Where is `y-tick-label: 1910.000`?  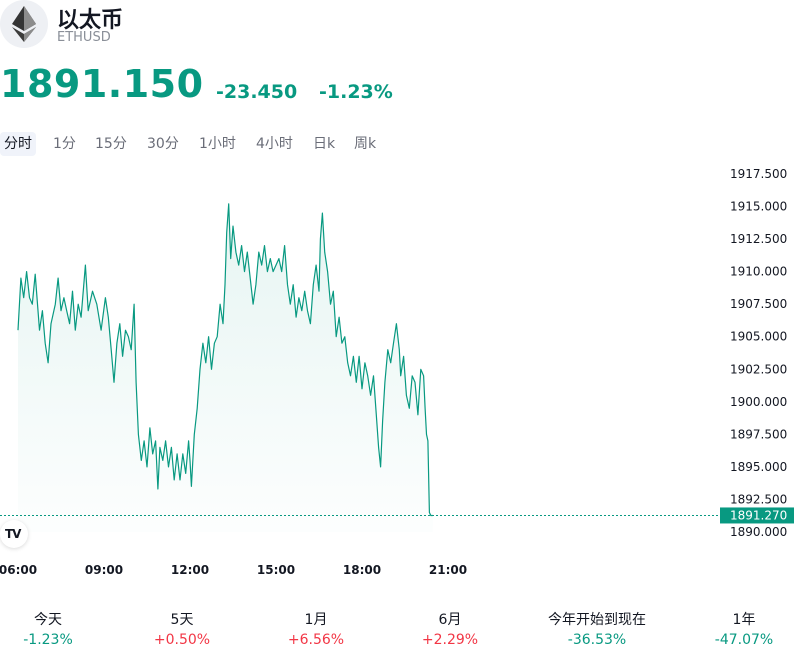 y-tick-label: 1910.000 is located at coordinates (758, 272).